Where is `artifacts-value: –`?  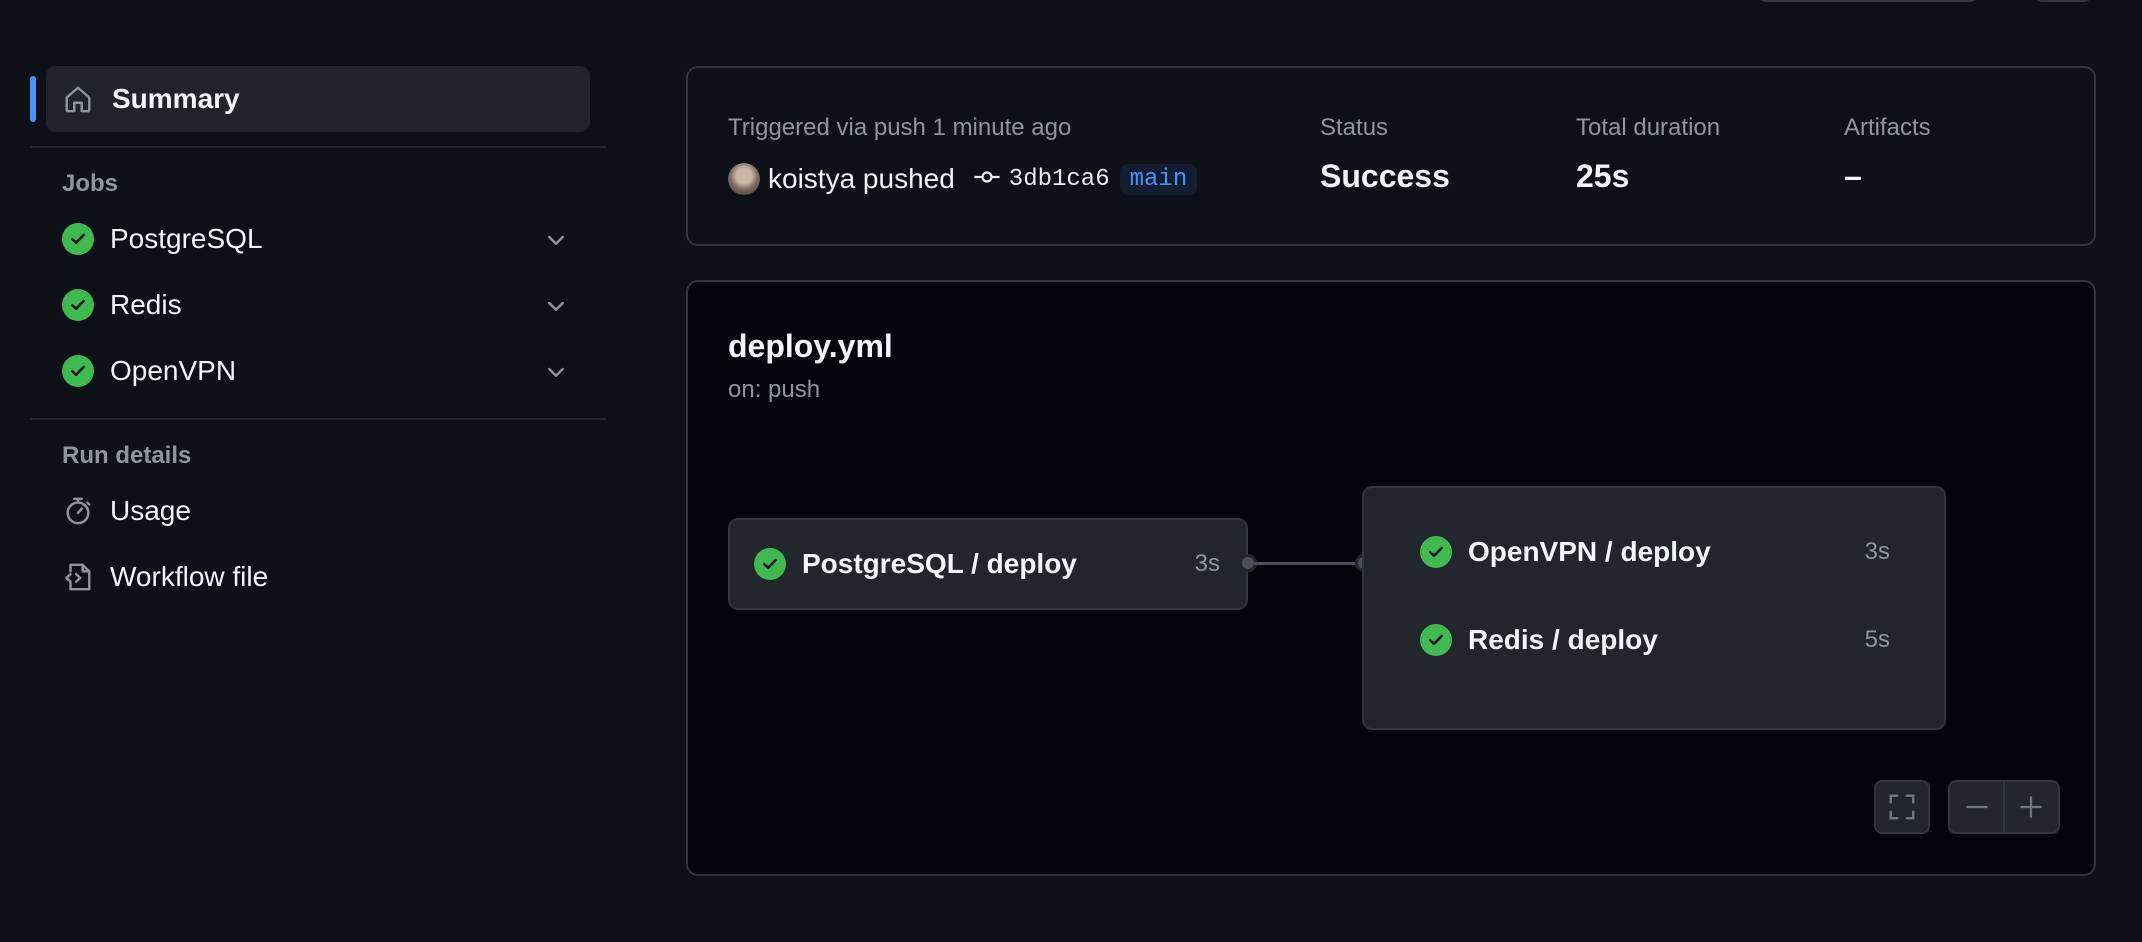 artifacts-value: – is located at coordinates (1853, 176).